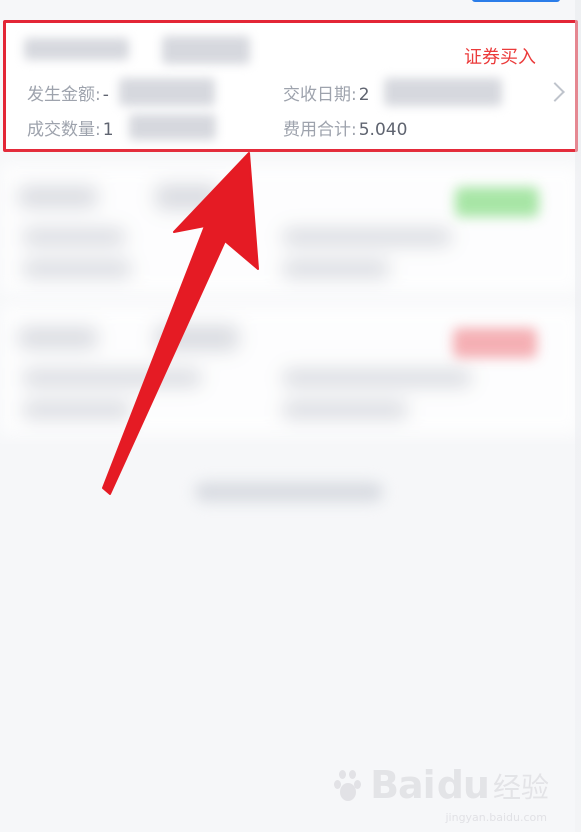  Describe the element at coordinates (64, 95) in the screenshot. I see `amount-label: 发生金额:` at that location.